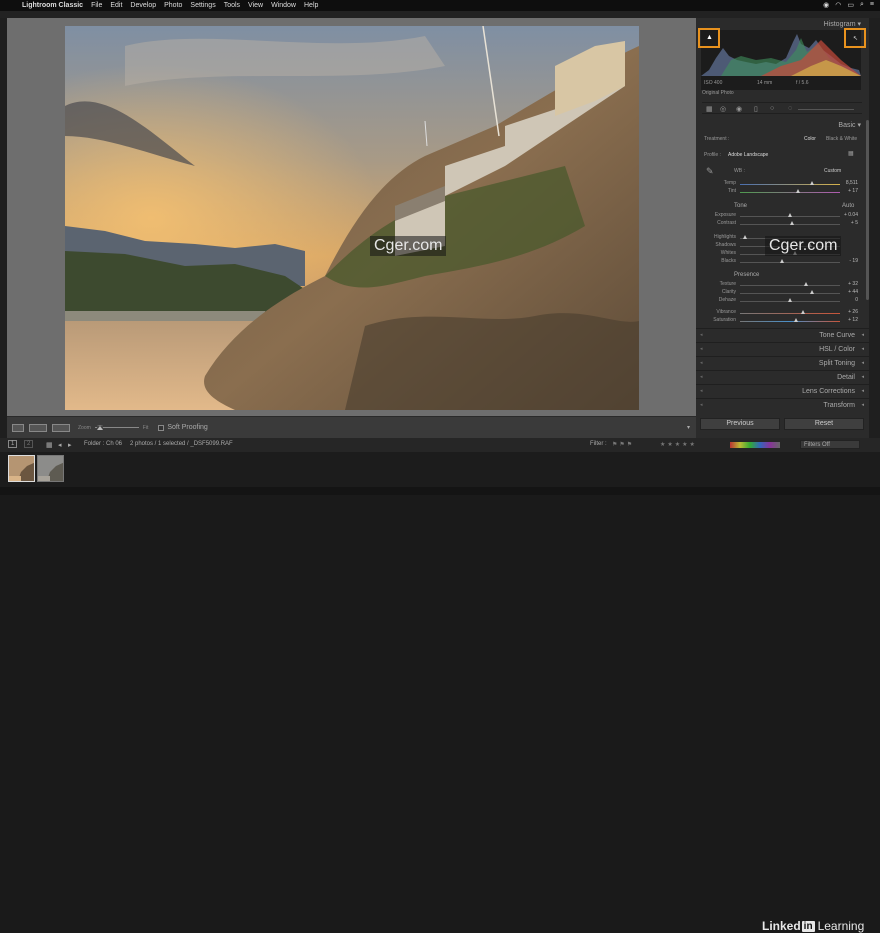 Image resolution: width=880 pixels, height=933 pixels. I want to click on graduated-filter-icon: ▯, so click(756, 109).